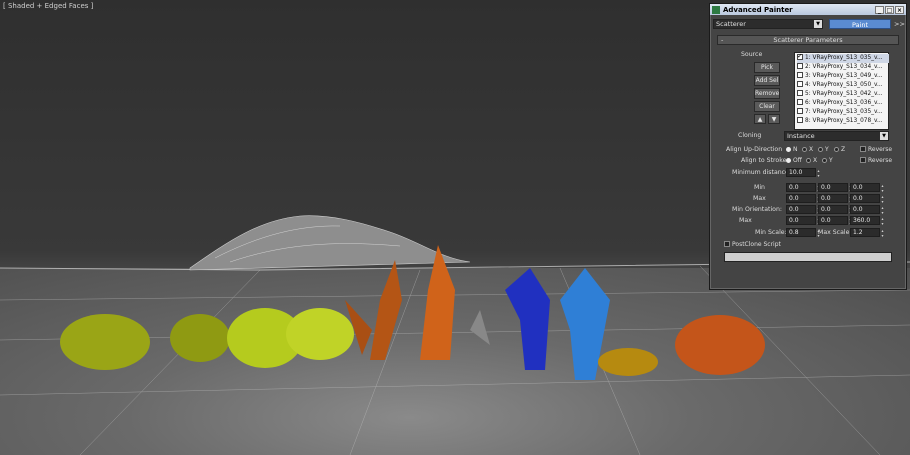 This screenshot has height=455, width=910. What do you see at coordinates (867, 199) in the screenshot?
I see `max-z-spinner: 0.0` at bounding box center [867, 199].